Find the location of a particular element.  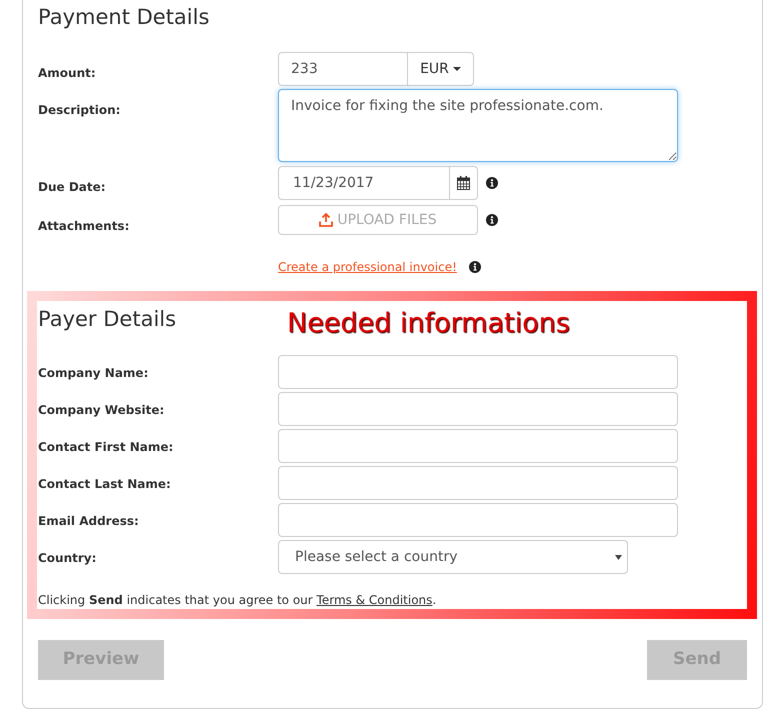

terms-notice: Clicking Send indicates that you agree to our Terms & Conditions. is located at coordinates (238, 600).